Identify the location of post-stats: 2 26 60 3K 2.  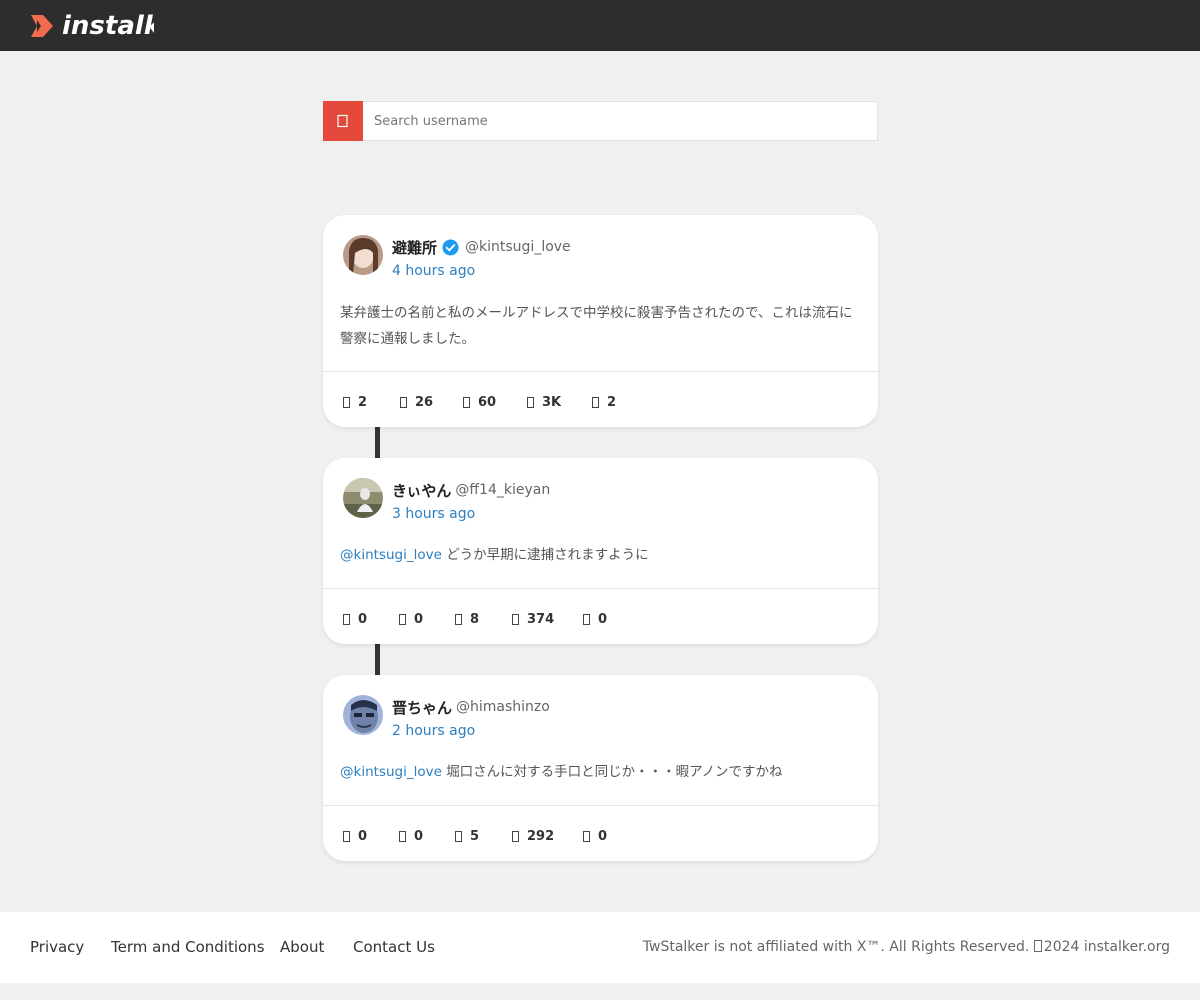
(479, 402).